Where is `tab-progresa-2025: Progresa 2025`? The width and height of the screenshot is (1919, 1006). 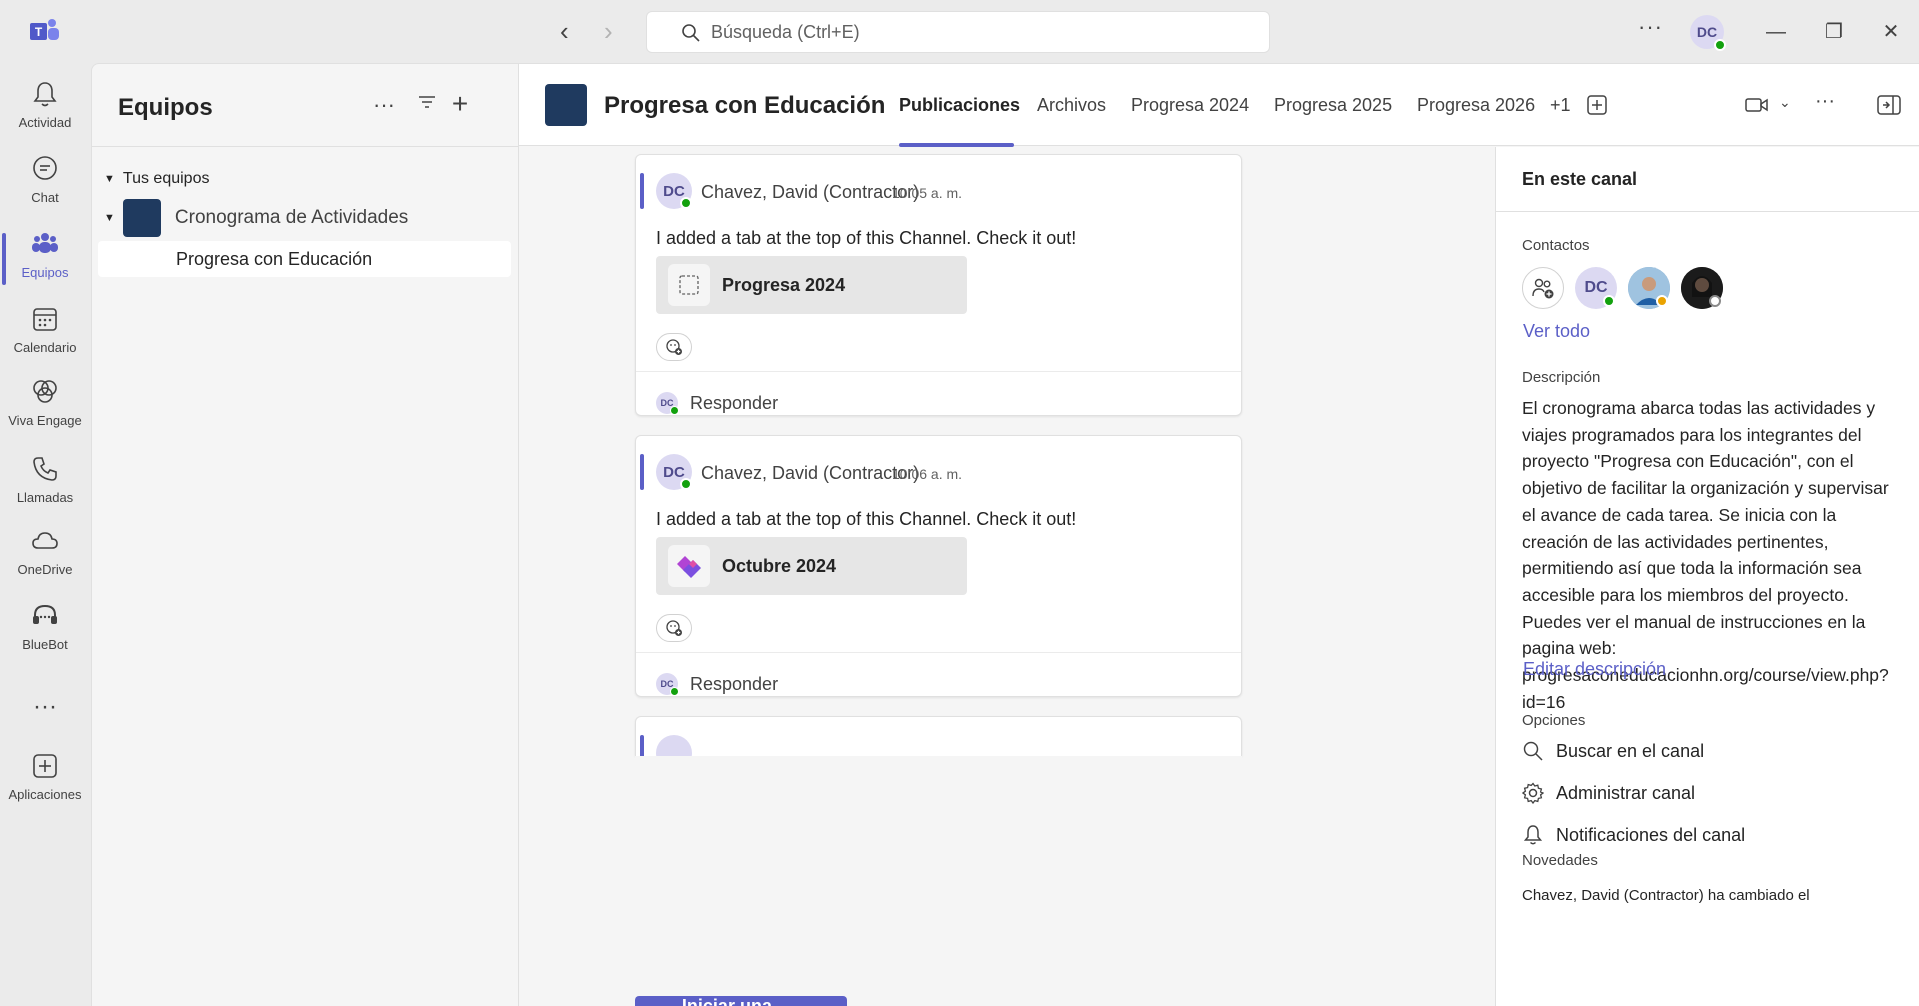
tab-progresa-2025: Progresa 2025 is located at coordinates (1333, 105).